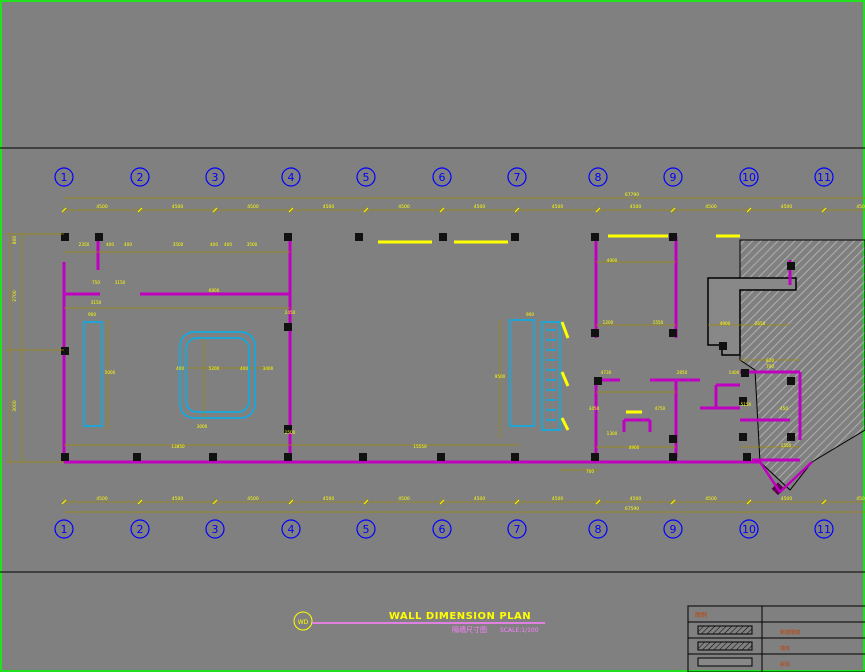  What do you see at coordinates (749, 529) in the screenshot?
I see `bottom-grid-label-10: 10` at bounding box center [749, 529].